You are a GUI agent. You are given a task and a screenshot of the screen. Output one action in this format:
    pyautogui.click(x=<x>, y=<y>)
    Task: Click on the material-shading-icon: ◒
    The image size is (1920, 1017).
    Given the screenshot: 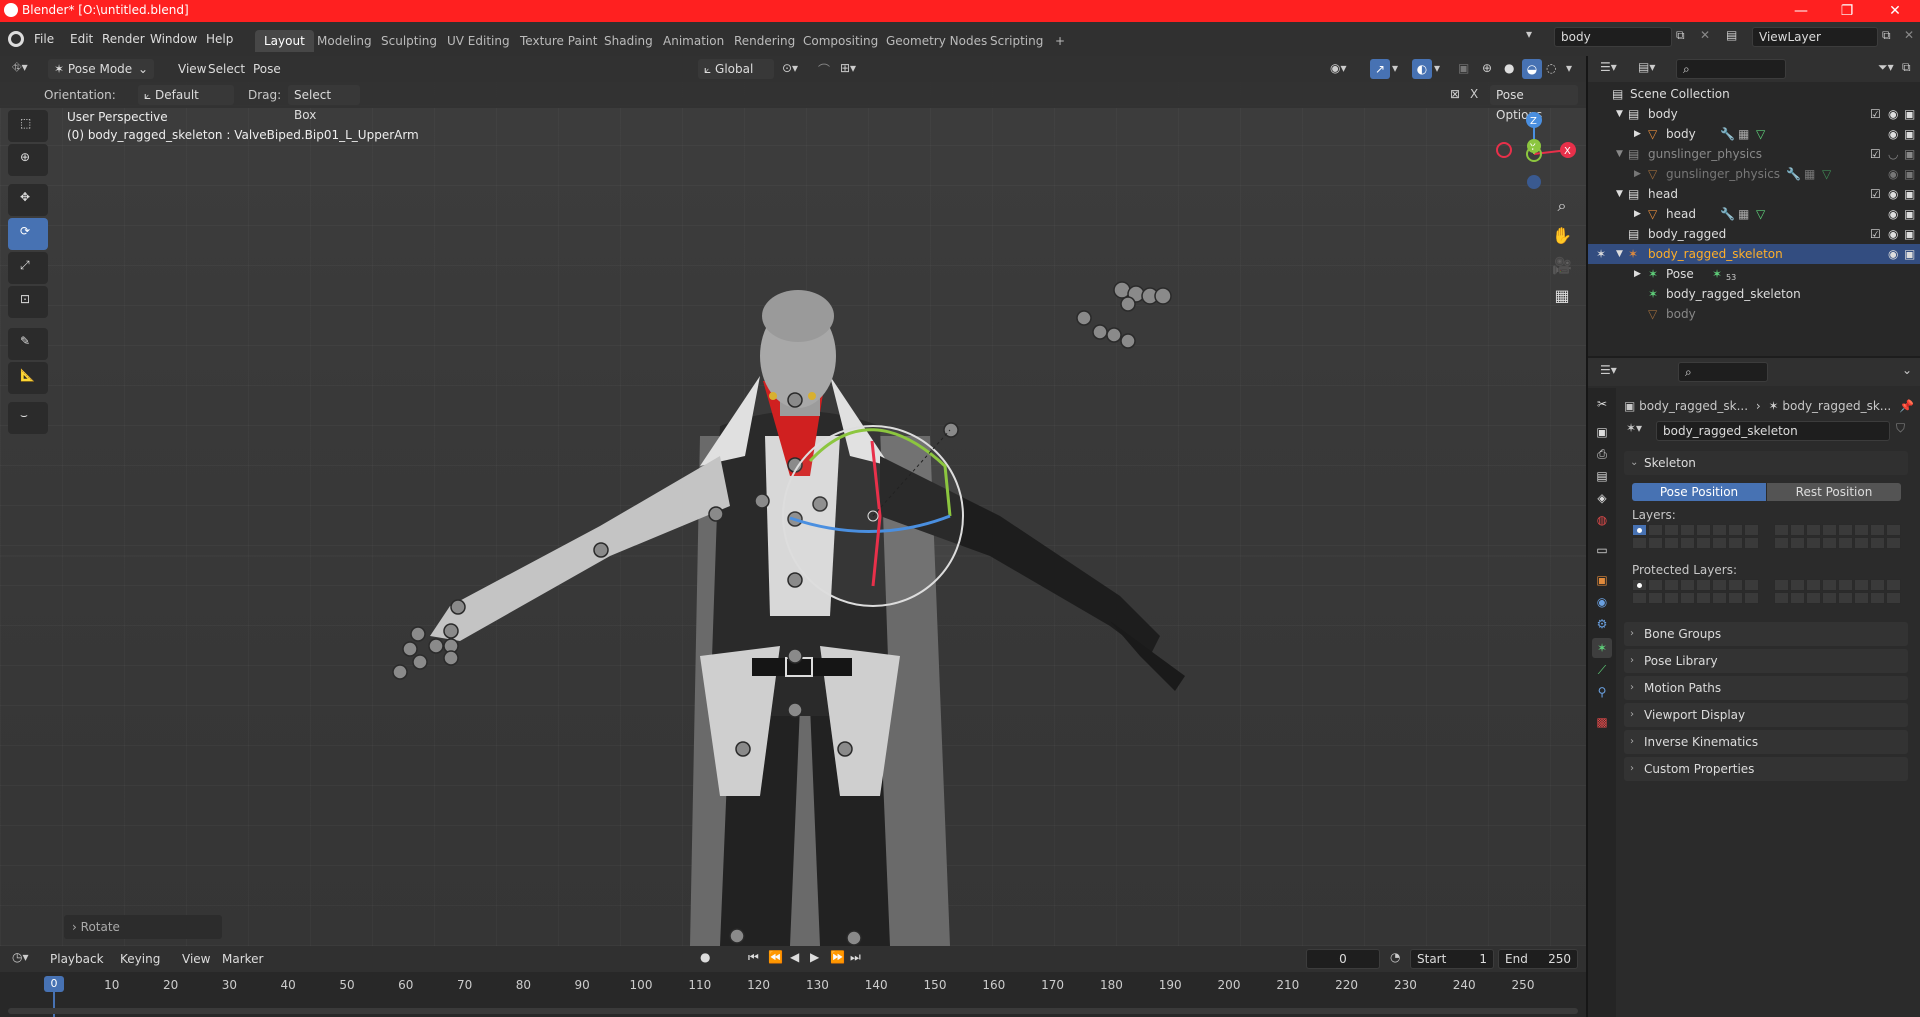 What is the action you would take?
    pyautogui.click(x=1532, y=69)
    